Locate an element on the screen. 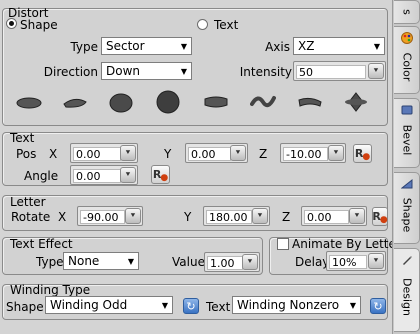 Image resolution: width=420 pixels, height=334 pixels. tab-color-label: Color is located at coordinates (406, 66).